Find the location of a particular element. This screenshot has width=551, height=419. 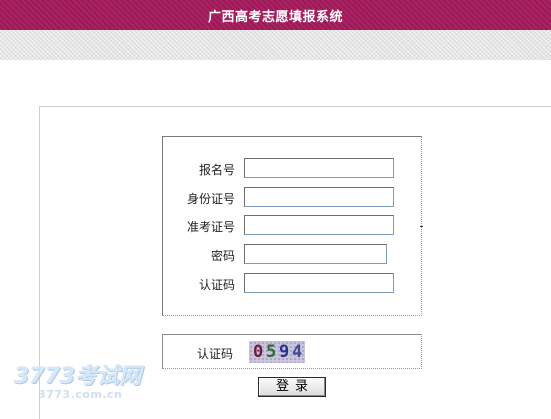

id-number-input is located at coordinates (319, 197).